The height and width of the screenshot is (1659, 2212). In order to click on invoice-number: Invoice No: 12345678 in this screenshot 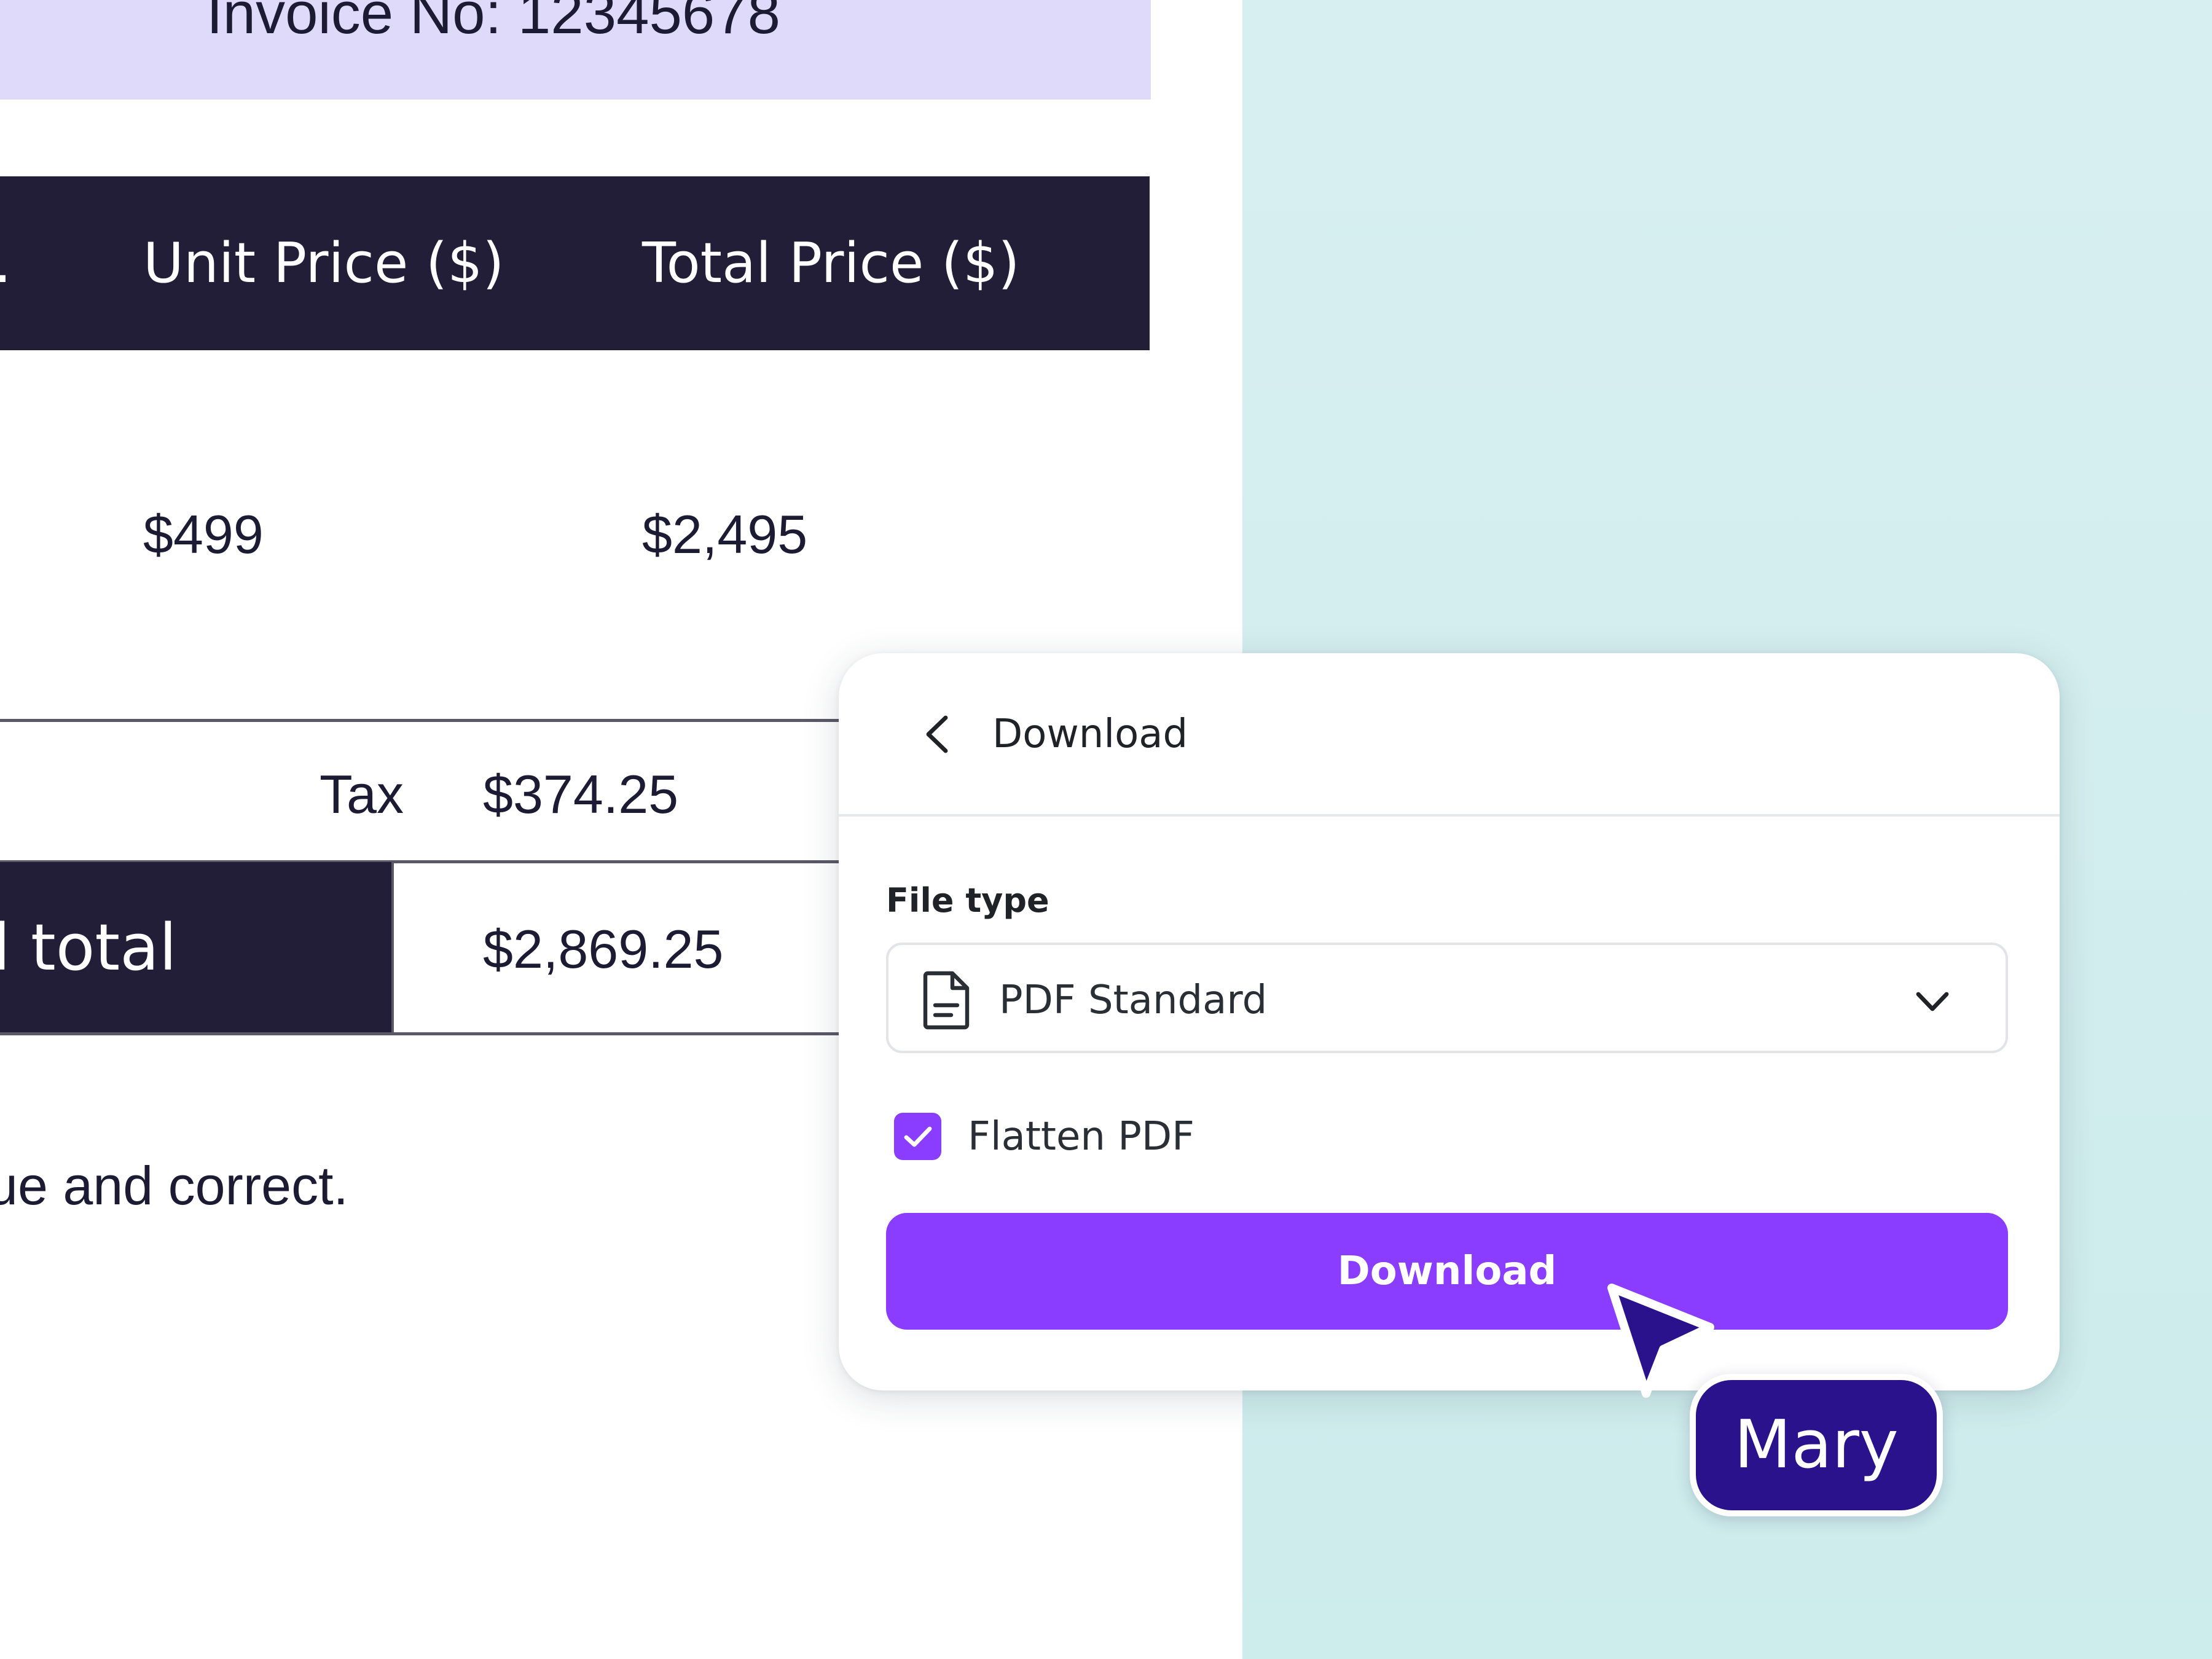, I will do `click(493, 23)`.